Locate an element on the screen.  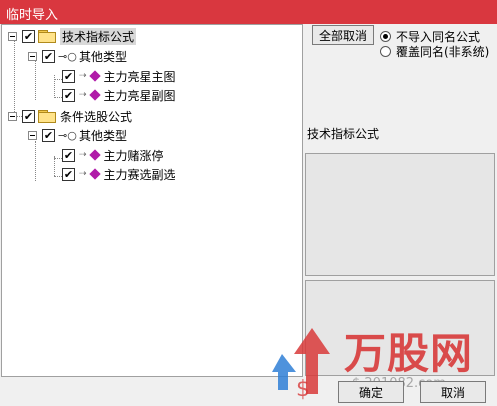
tree-group-label: 技术指标公式 is located at coordinates (98, 36).